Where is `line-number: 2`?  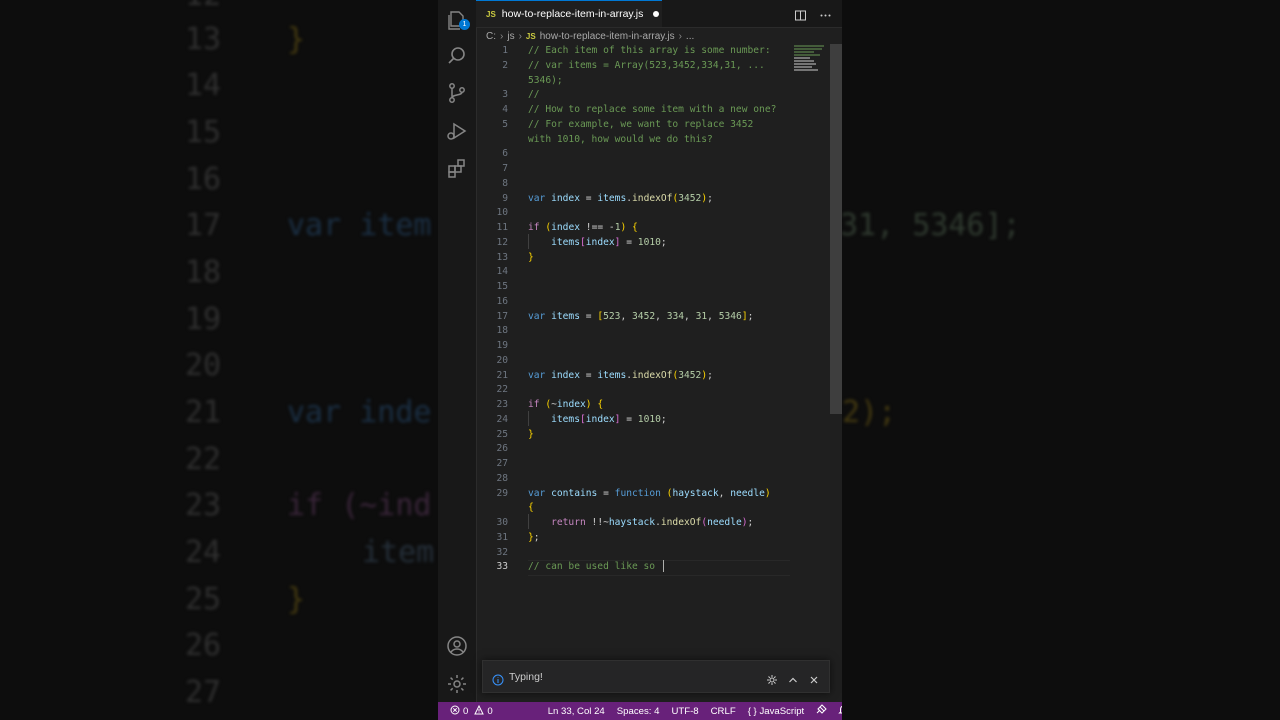 line-number: 2 is located at coordinates (505, 65).